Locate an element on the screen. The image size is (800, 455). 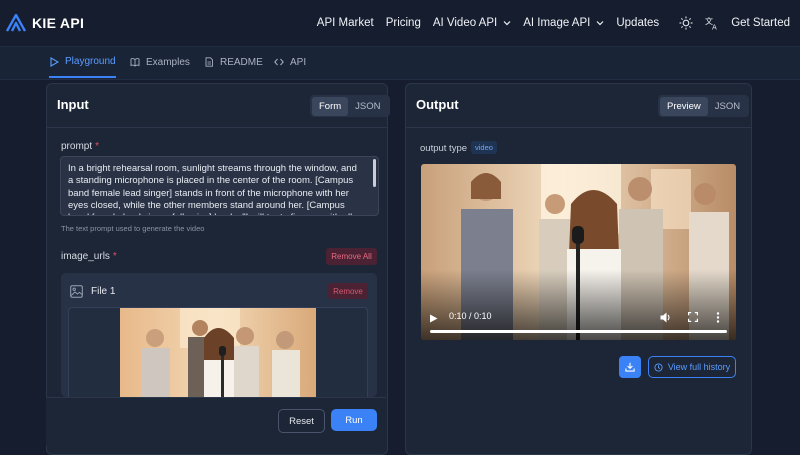
file-card: File 1 Remove is located at coordinates (219, 335).